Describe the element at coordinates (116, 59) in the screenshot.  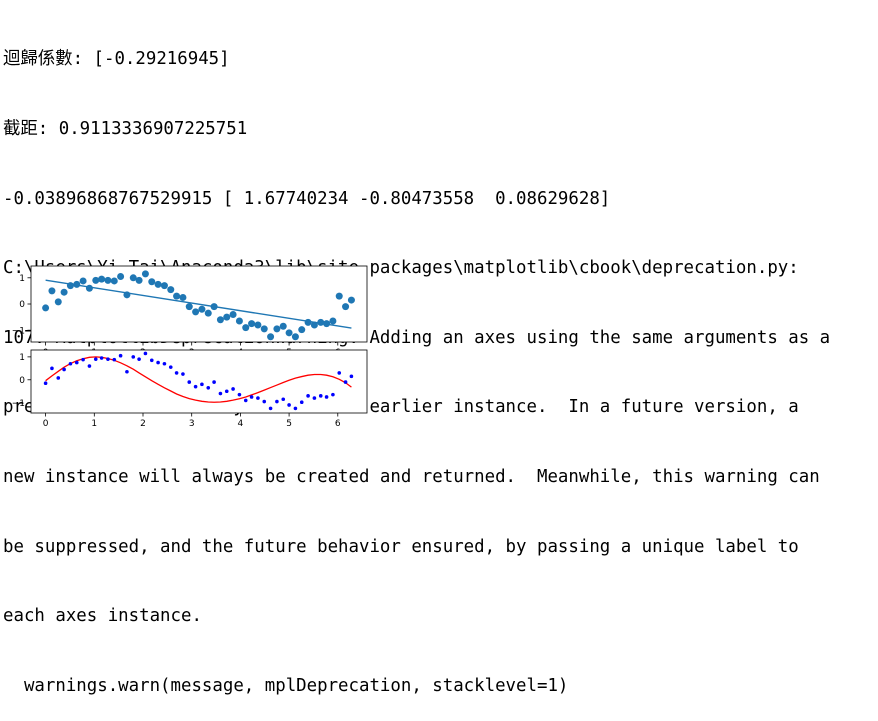
I see `console-line-coefficients: 迴歸係數: [-0.29216945]` at that location.